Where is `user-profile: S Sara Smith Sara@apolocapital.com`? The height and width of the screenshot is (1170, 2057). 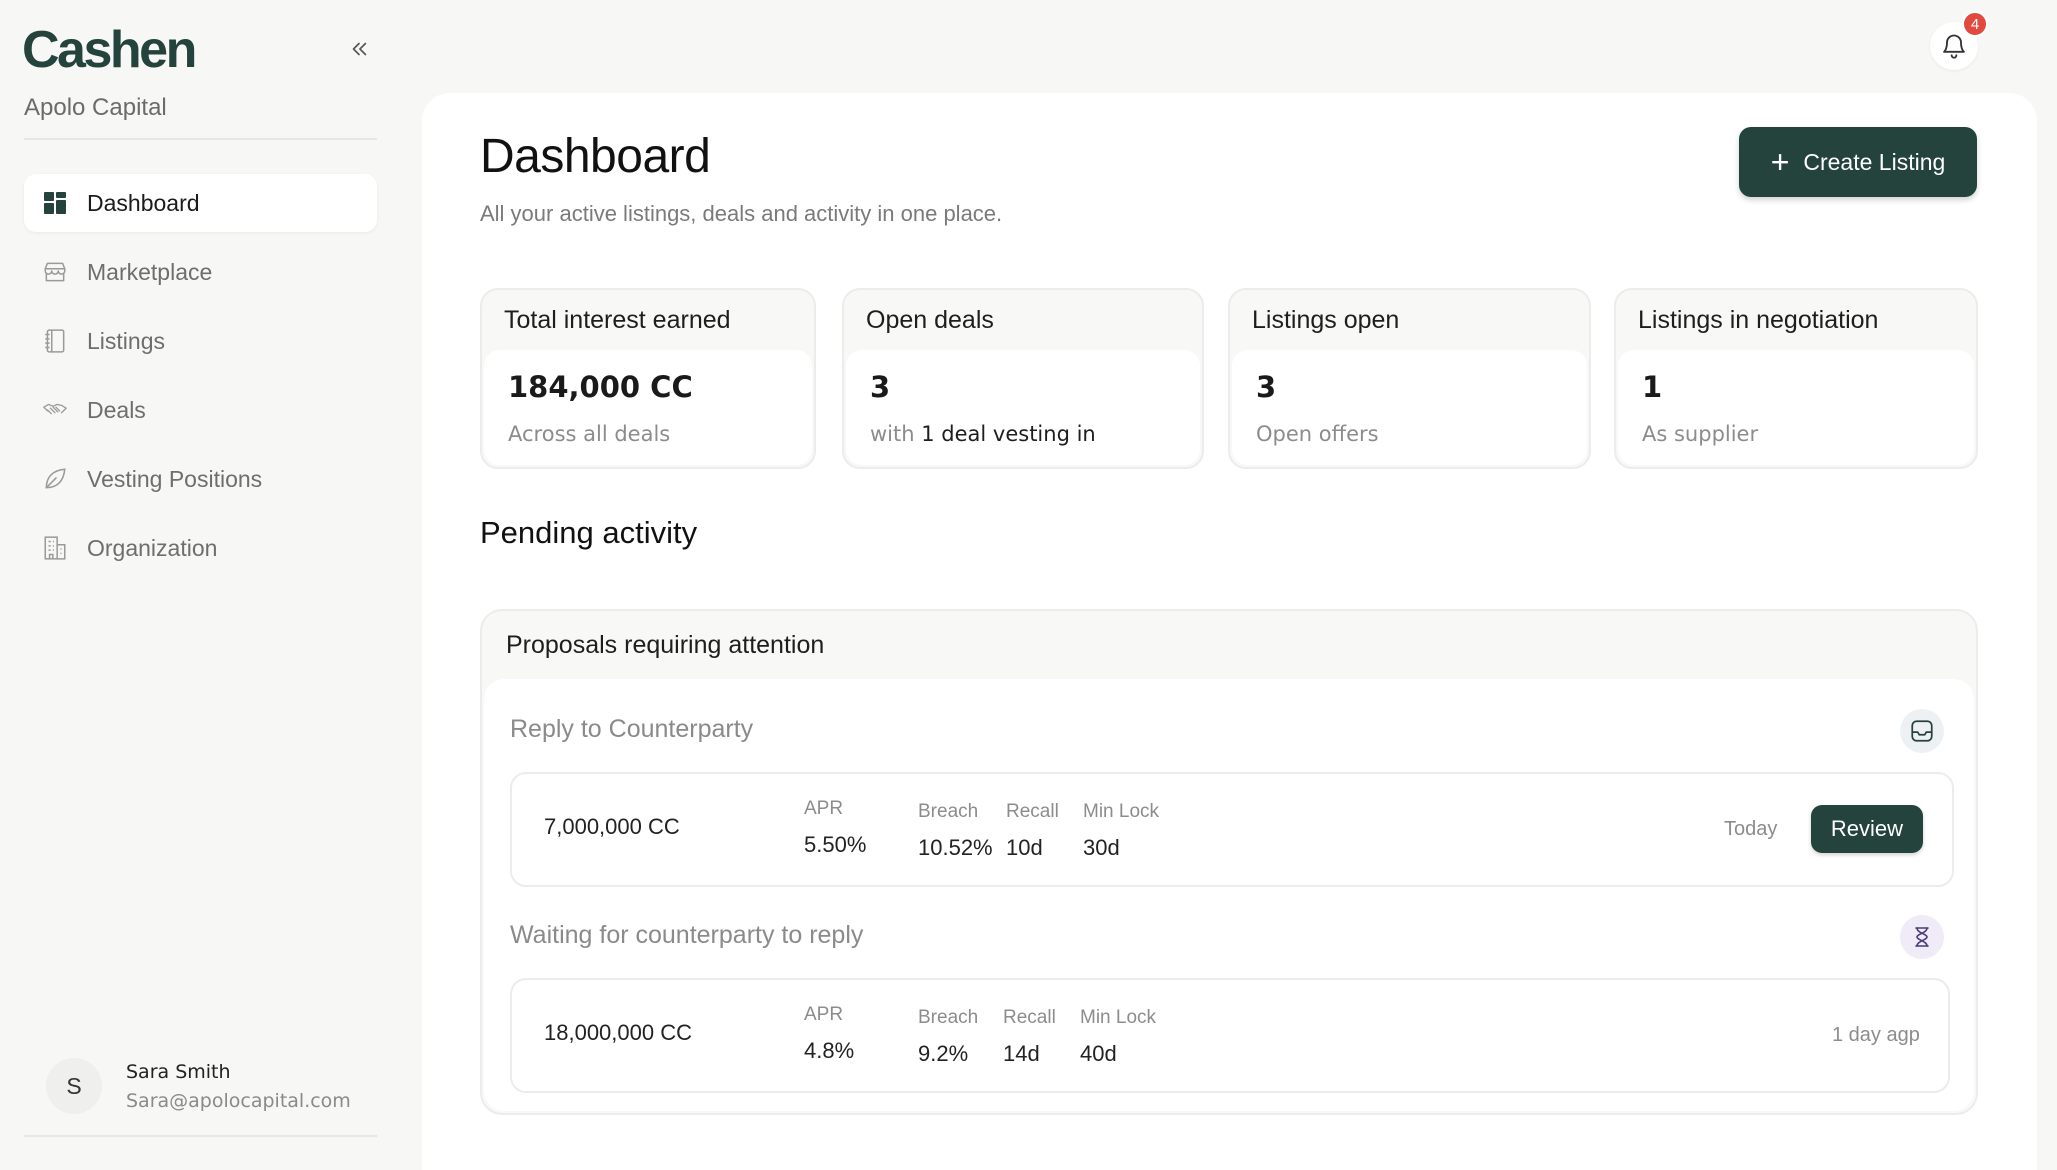
user-profile: S Sara Smith Sara@apolocapital.com is located at coordinates (198, 1086).